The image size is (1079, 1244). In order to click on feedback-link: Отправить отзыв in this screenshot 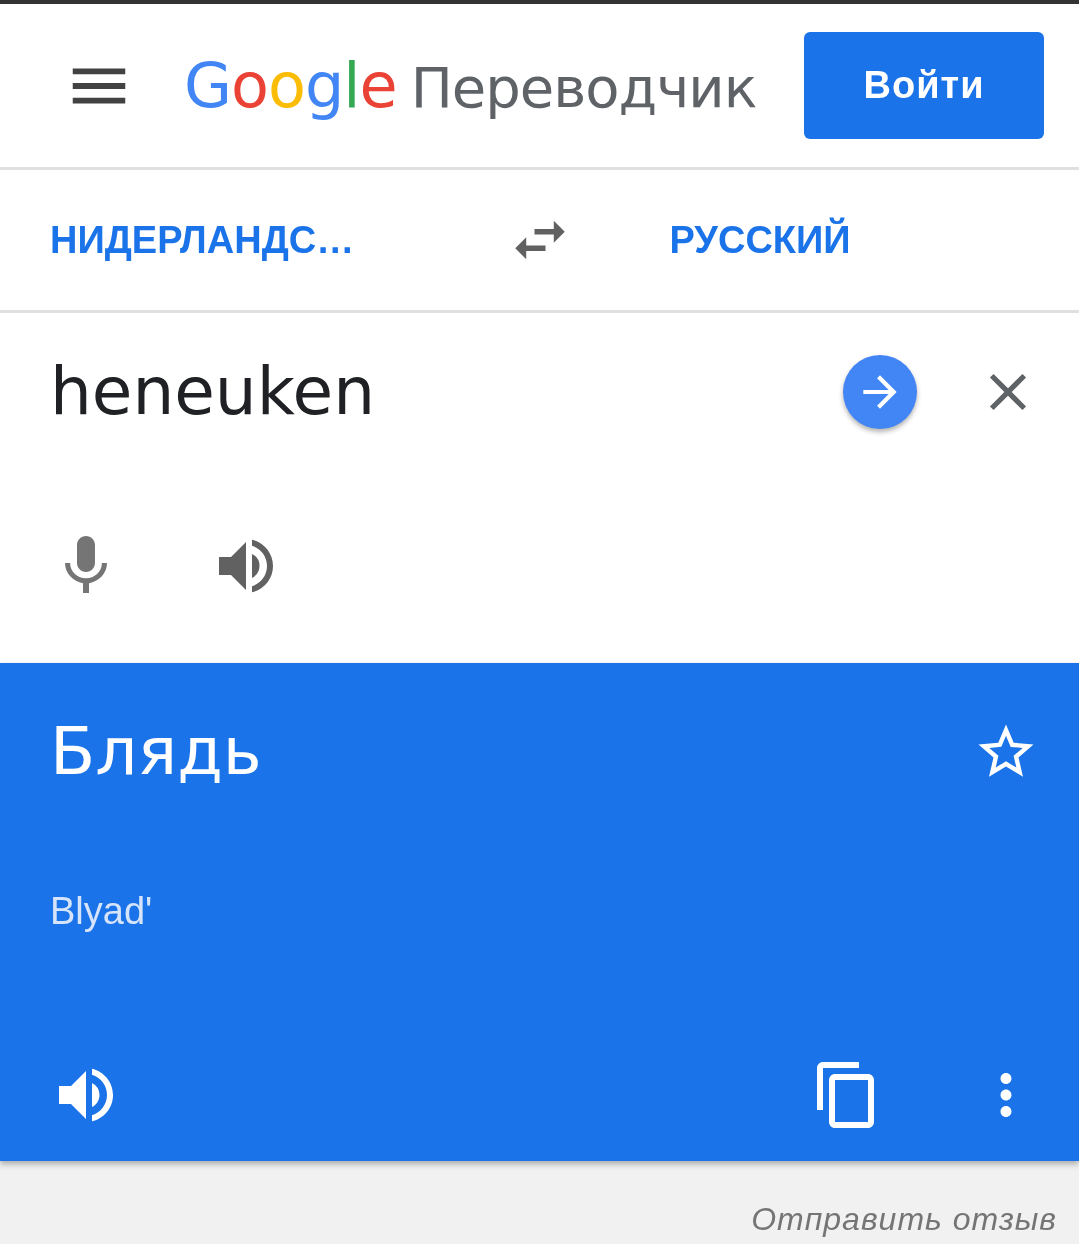, I will do `click(904, 1219)`.